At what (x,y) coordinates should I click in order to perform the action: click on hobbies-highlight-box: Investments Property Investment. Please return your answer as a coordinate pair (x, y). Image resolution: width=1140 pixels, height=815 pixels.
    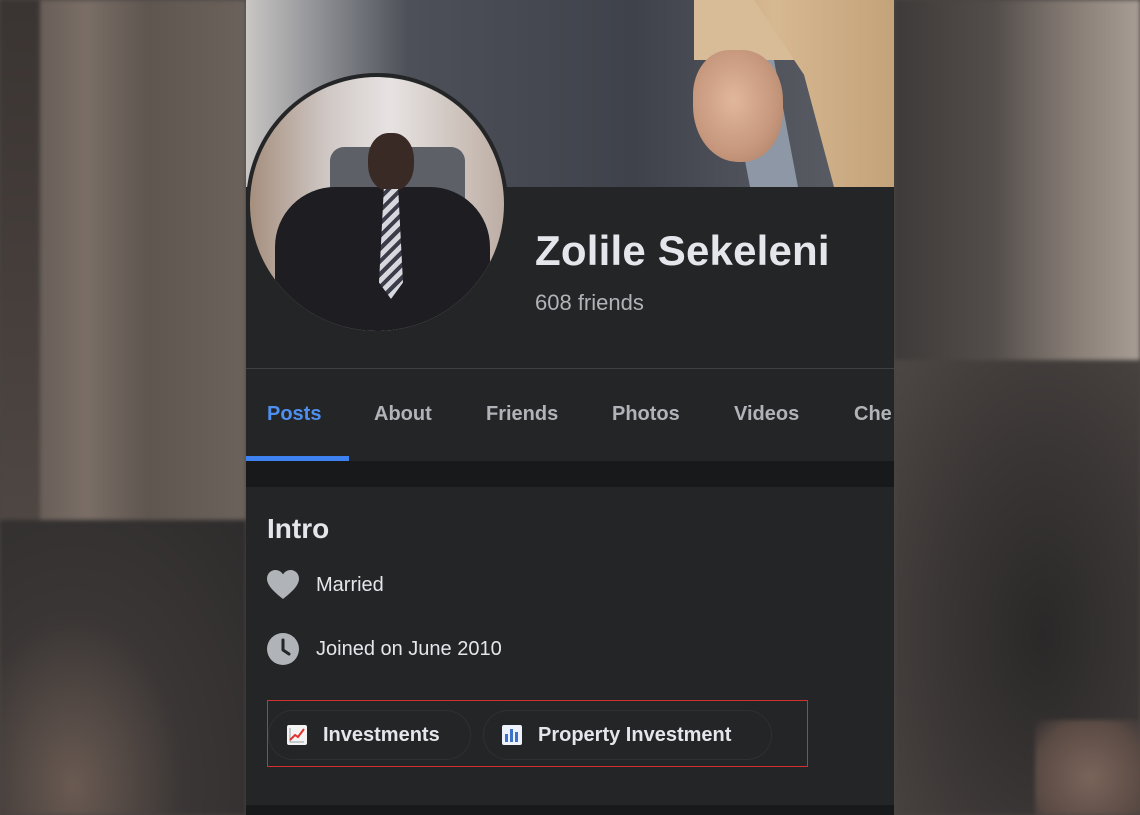
    Looking at the image, I should click on (537, 733).